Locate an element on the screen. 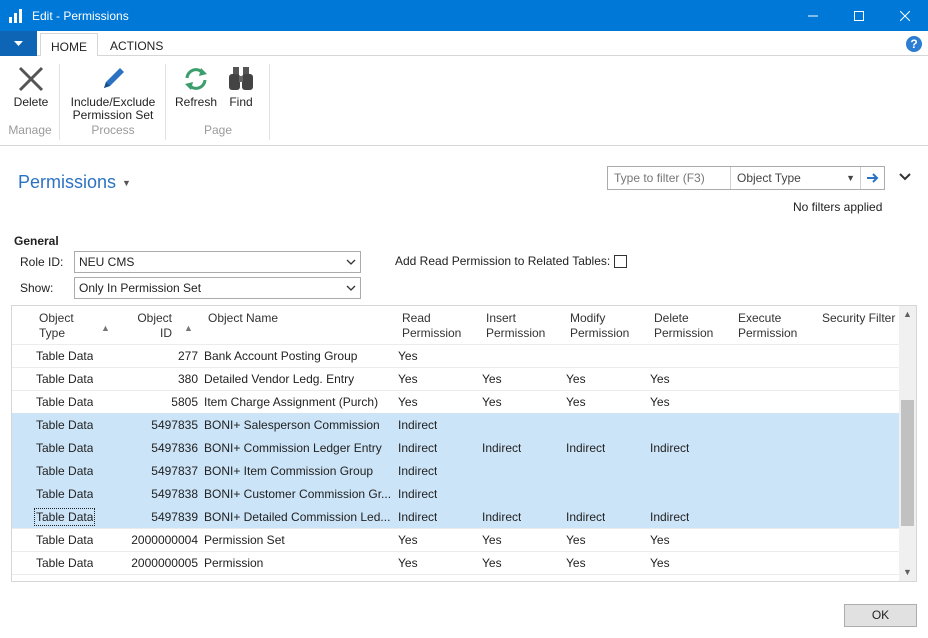 The width and height of the screenshot is (928, 638). dropdown-arrow-icon is located at coordinates (18, 43).